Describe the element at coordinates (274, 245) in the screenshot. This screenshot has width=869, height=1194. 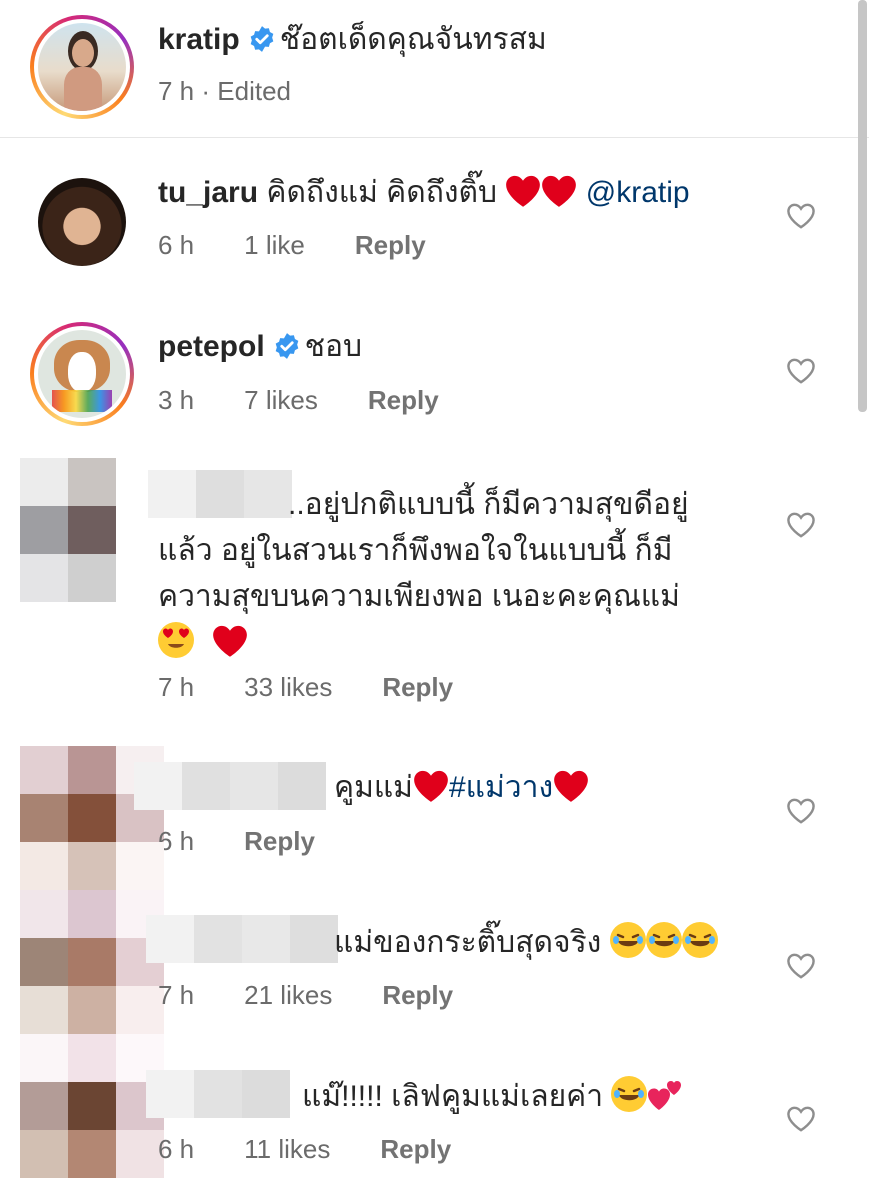
I see `like-count: 1 like` at that location.